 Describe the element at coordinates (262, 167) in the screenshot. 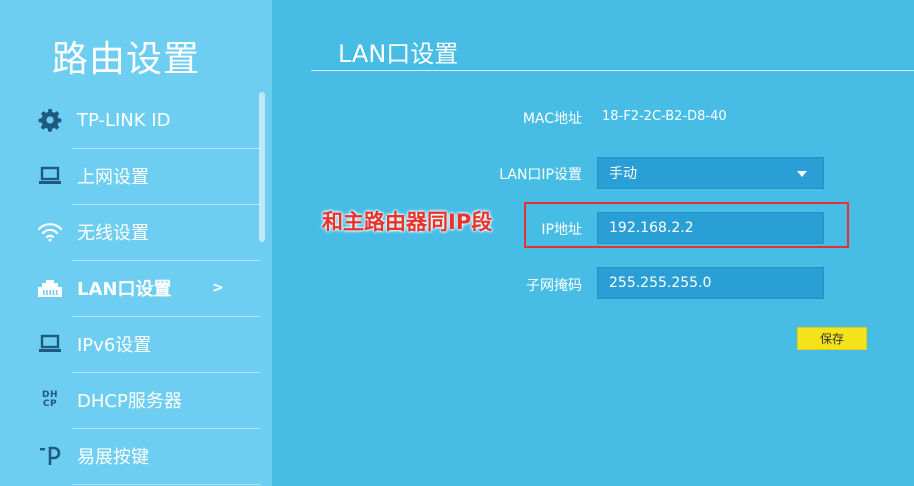

I see `sidebar-scrollbar` at that location.